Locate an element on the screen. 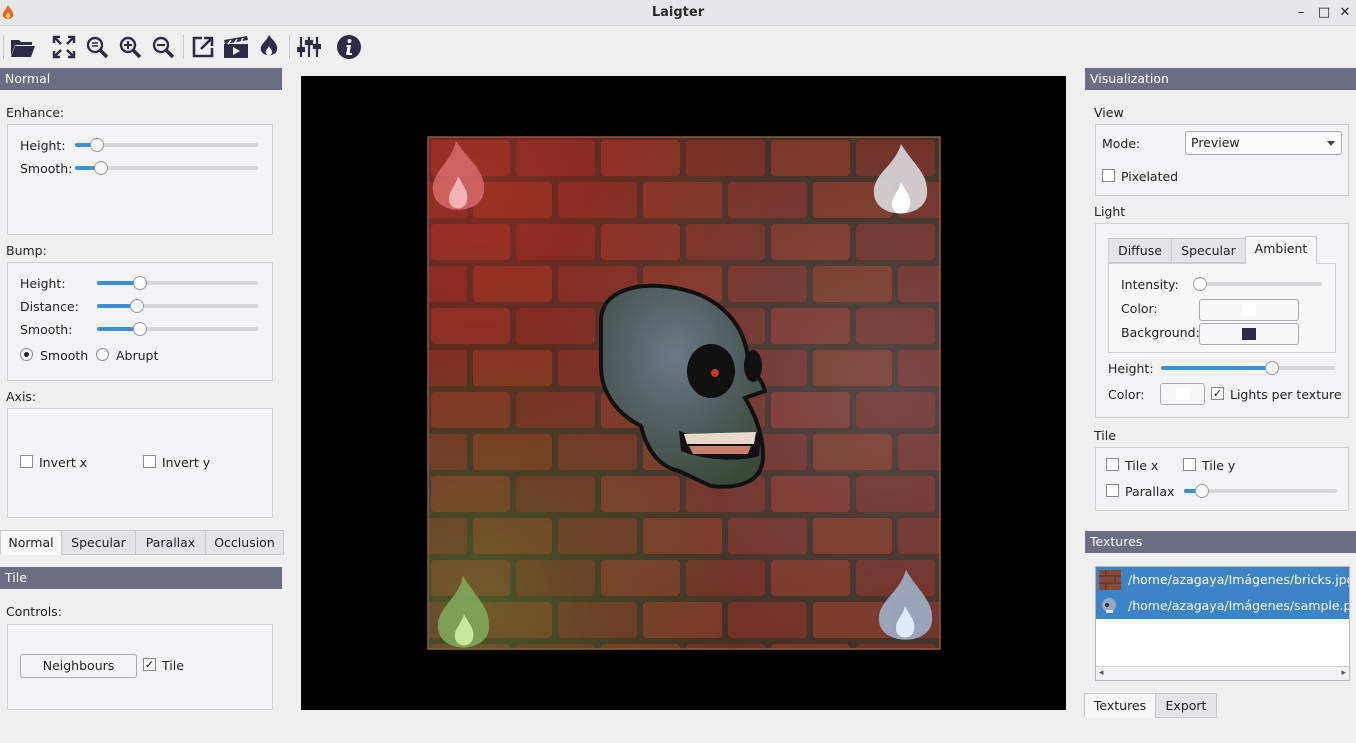 The width and height of the screenshot is (1356, 743). flame-icon is located at coordinates (269, 47).